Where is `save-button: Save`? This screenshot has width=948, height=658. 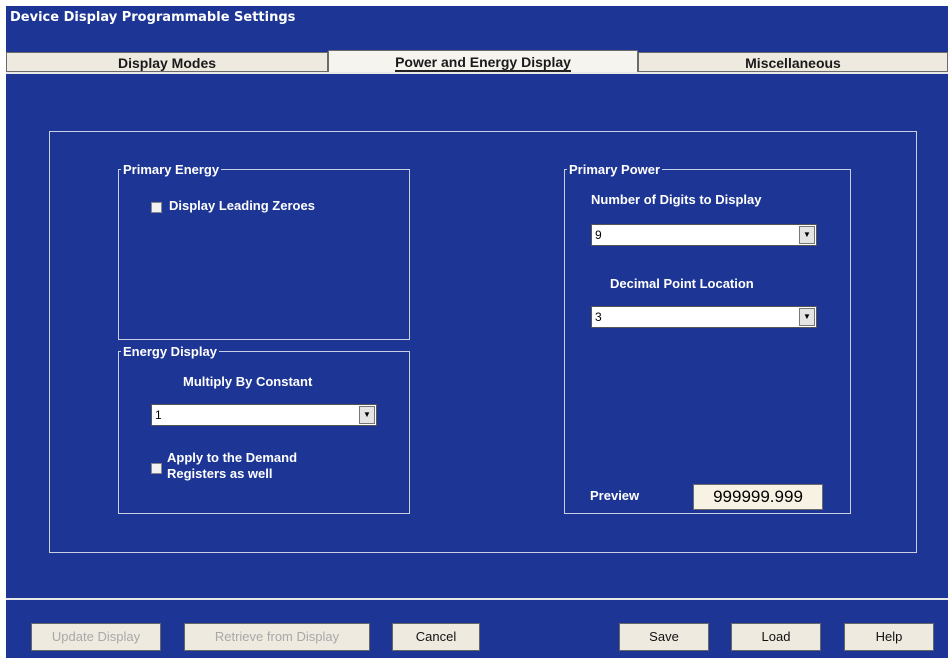
save-button: Save is located at coordinates (664, 637).